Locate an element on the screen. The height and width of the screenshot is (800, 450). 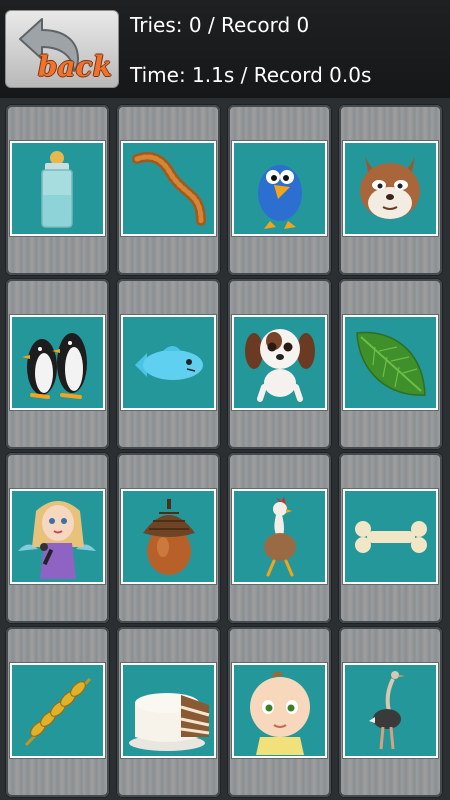
back-button: back is located at coordinates (62, 49).